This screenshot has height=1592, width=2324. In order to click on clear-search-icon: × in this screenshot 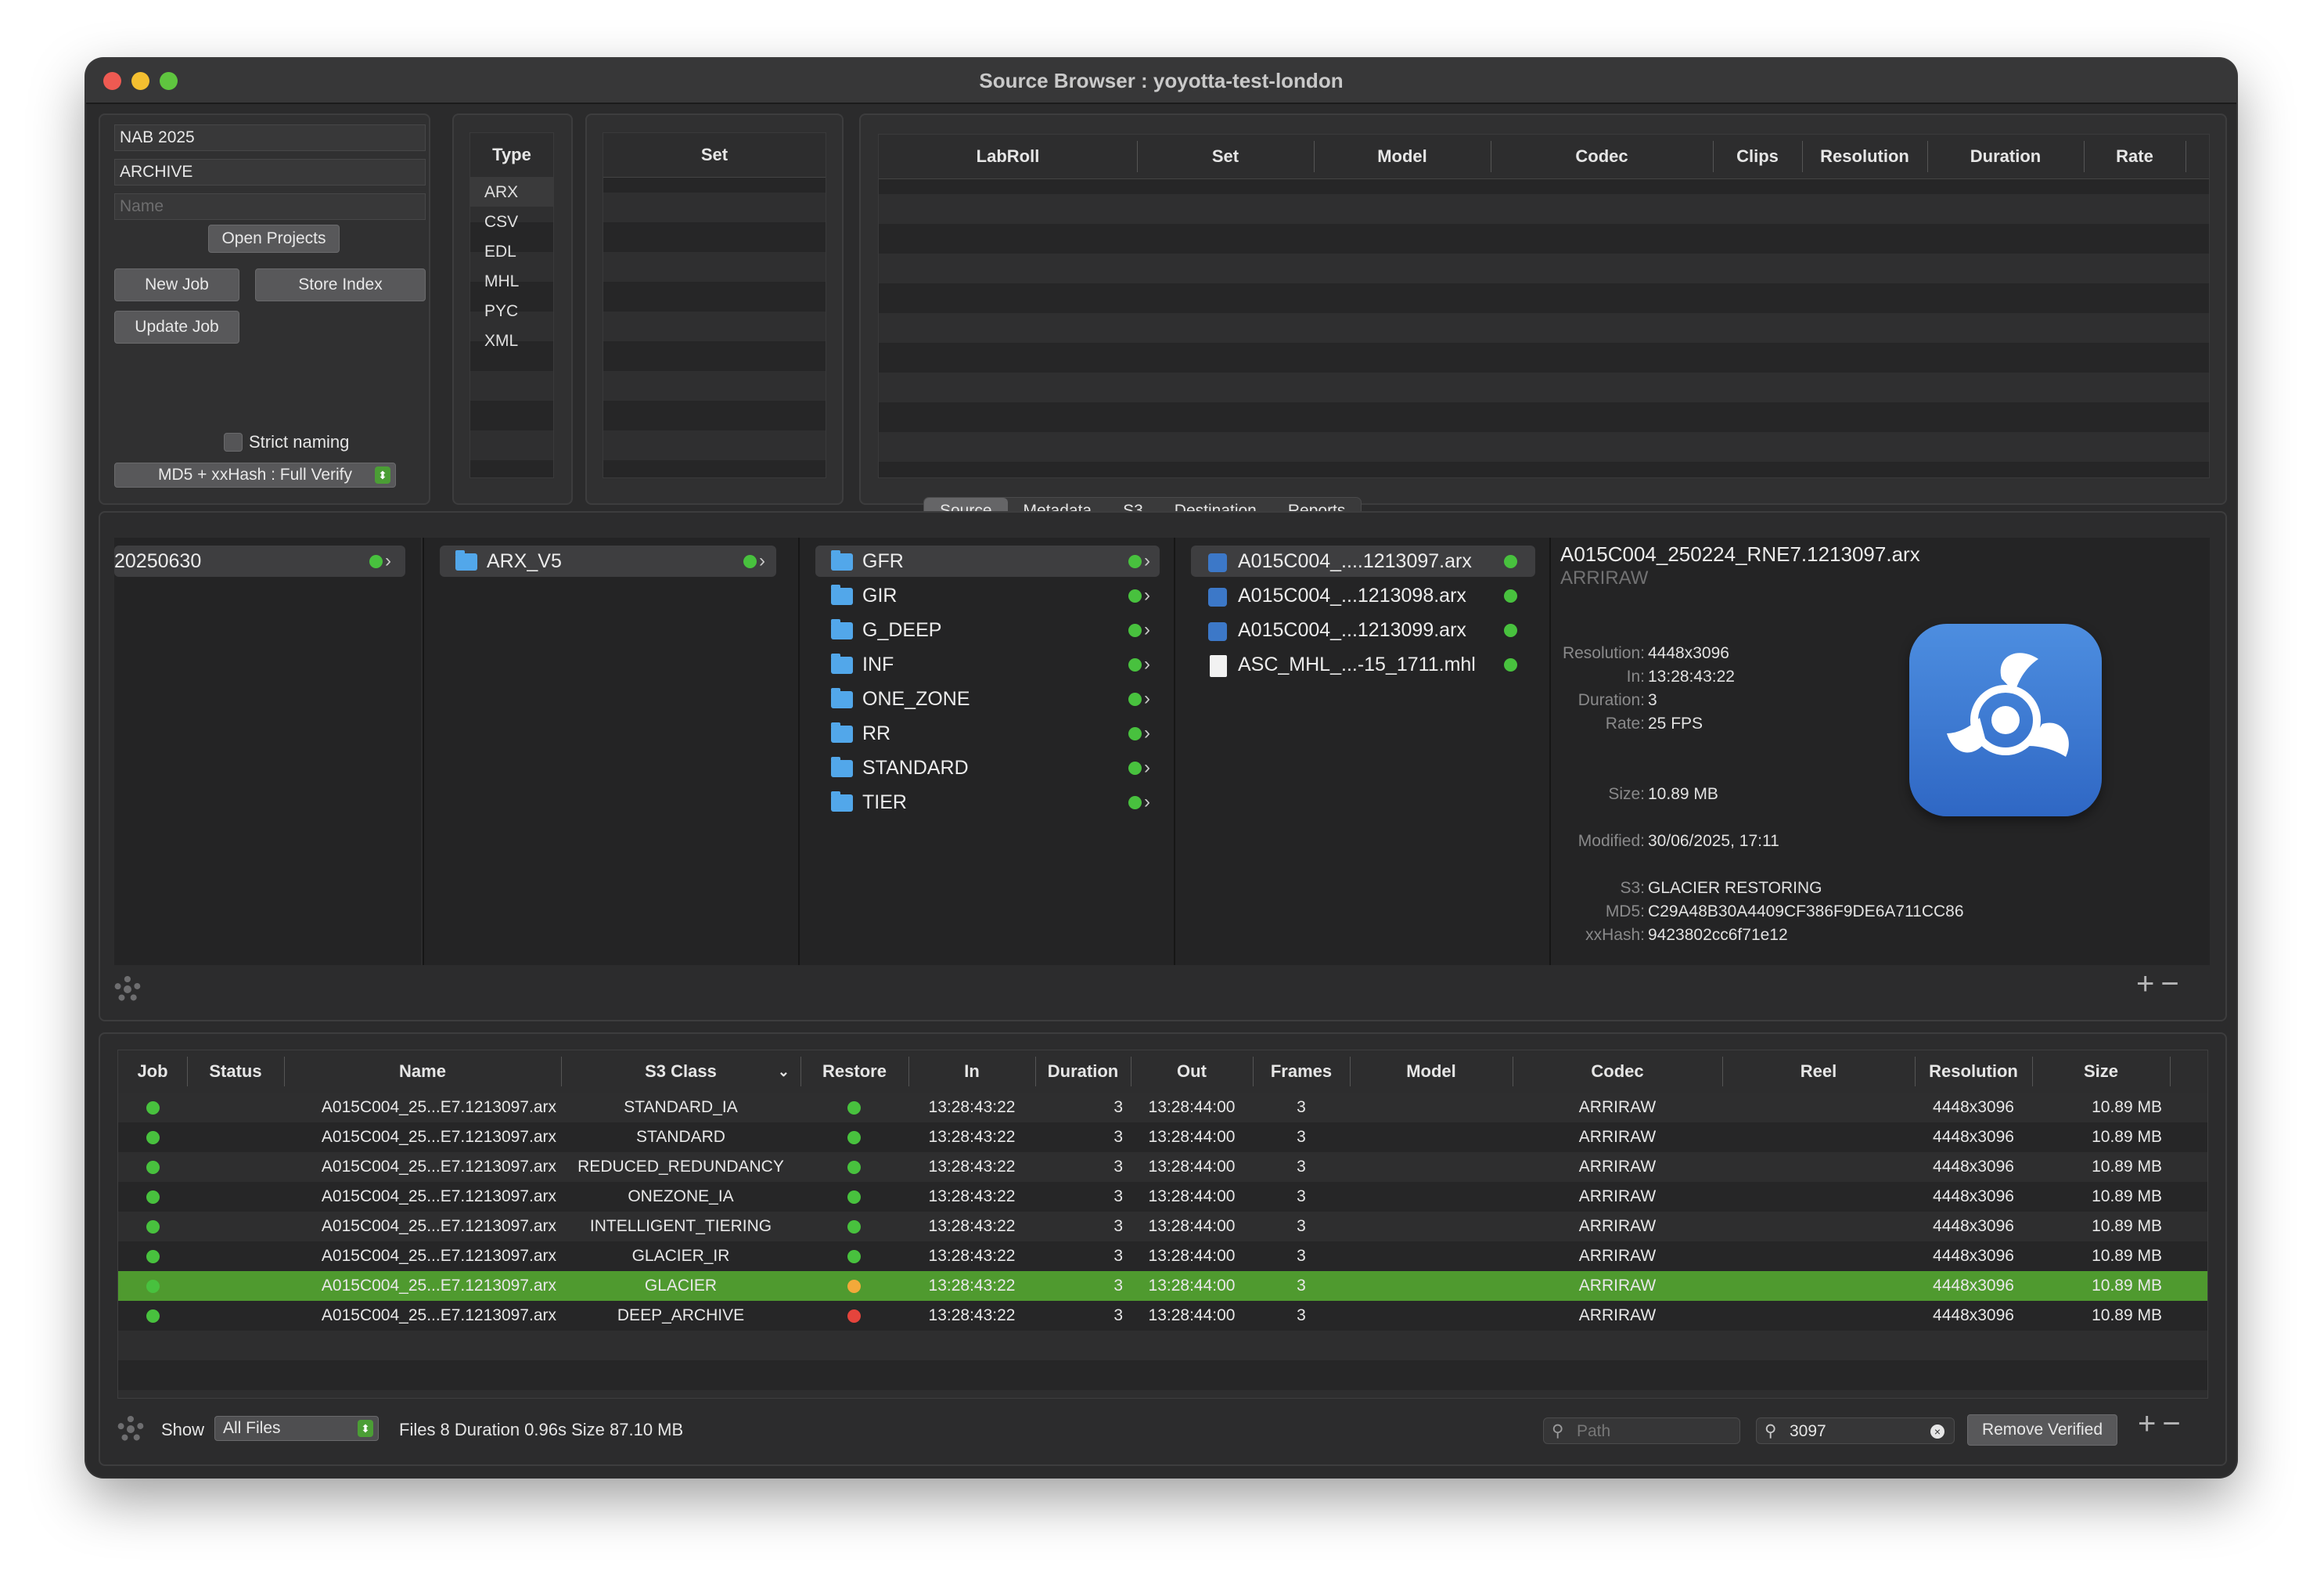, I will do `click(1937, 1432)`.